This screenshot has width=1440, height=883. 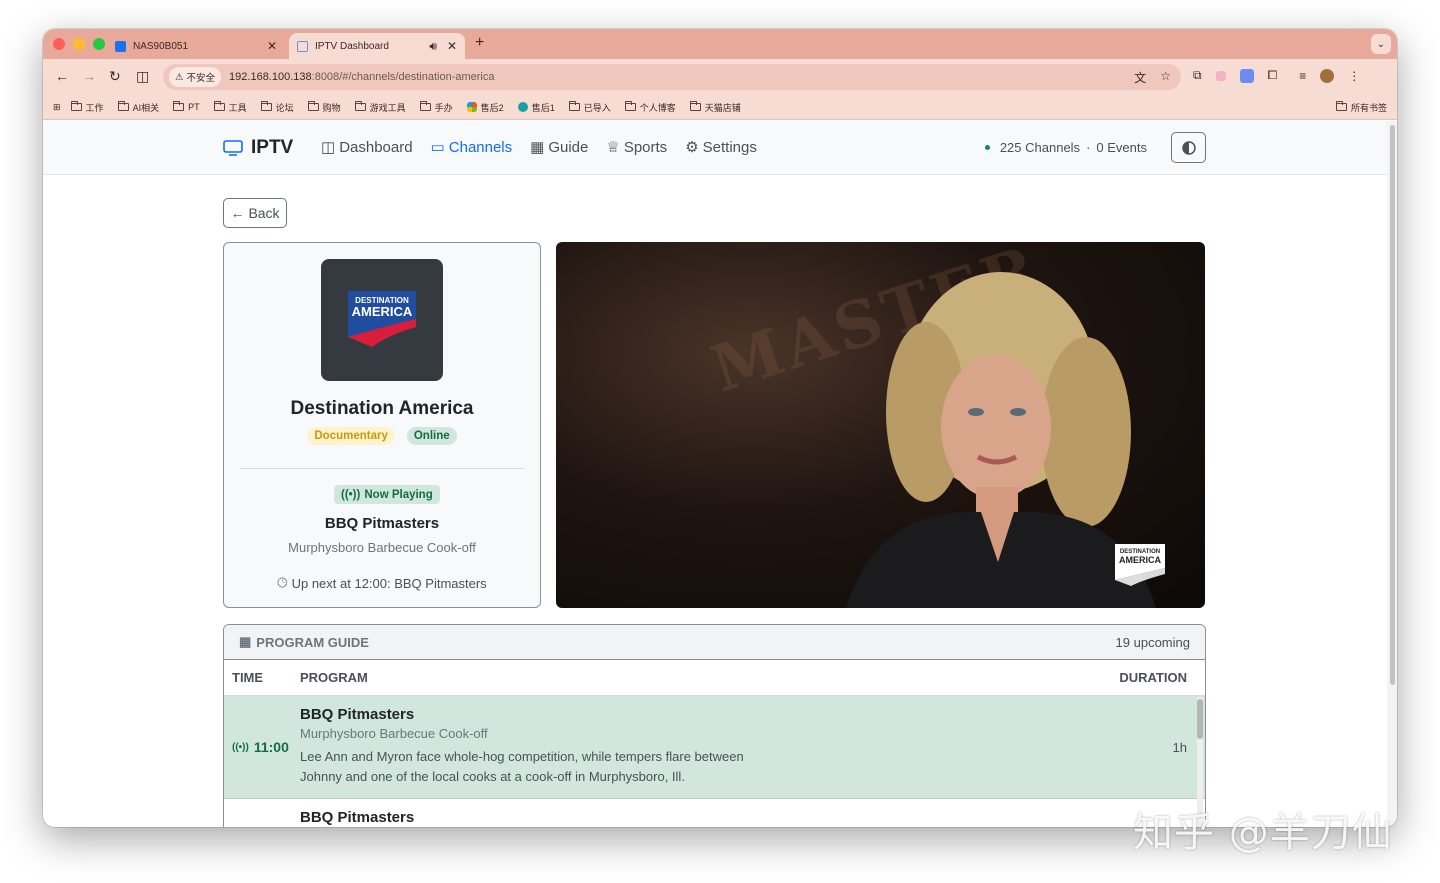 I want to click on tab-title: NAS90B051, so click(x=161, y=46).